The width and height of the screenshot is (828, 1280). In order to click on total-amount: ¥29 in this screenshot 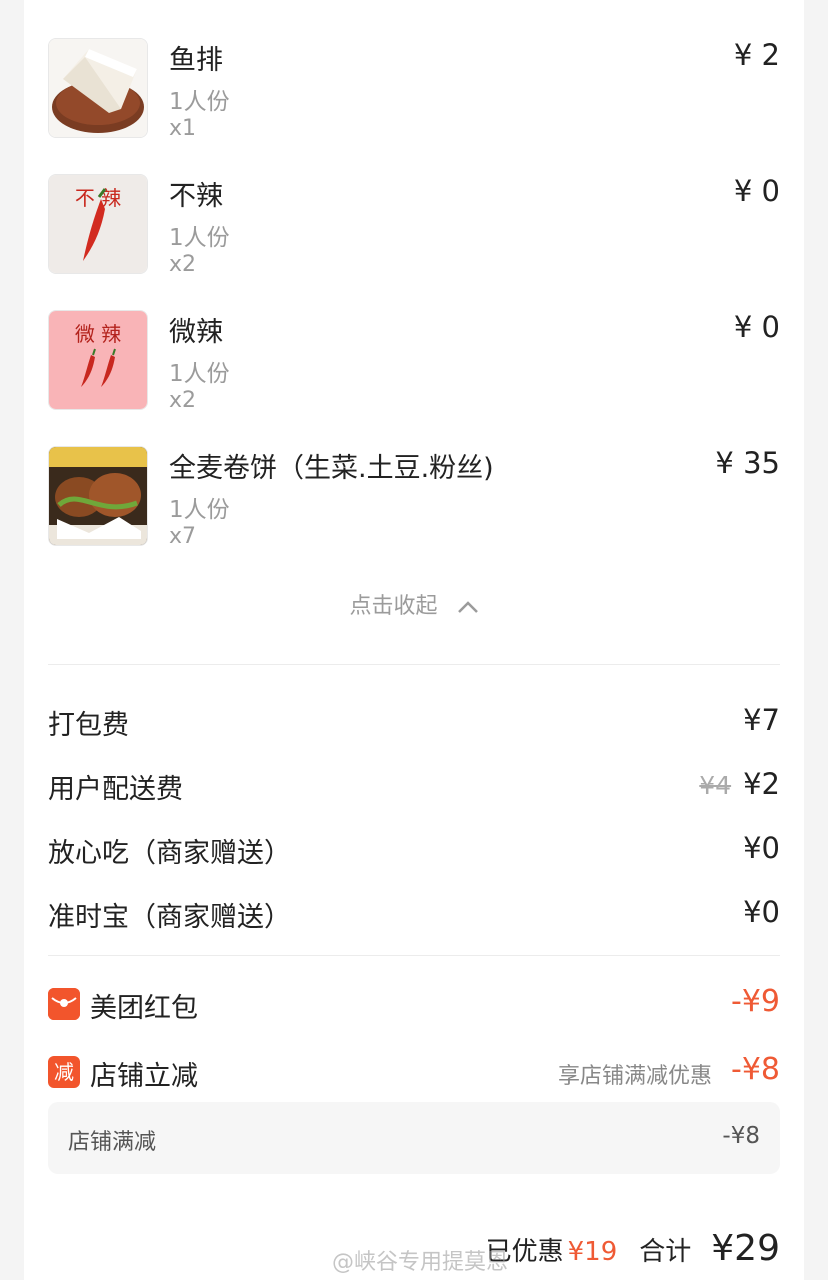, I will do `click(745, 1248)`.